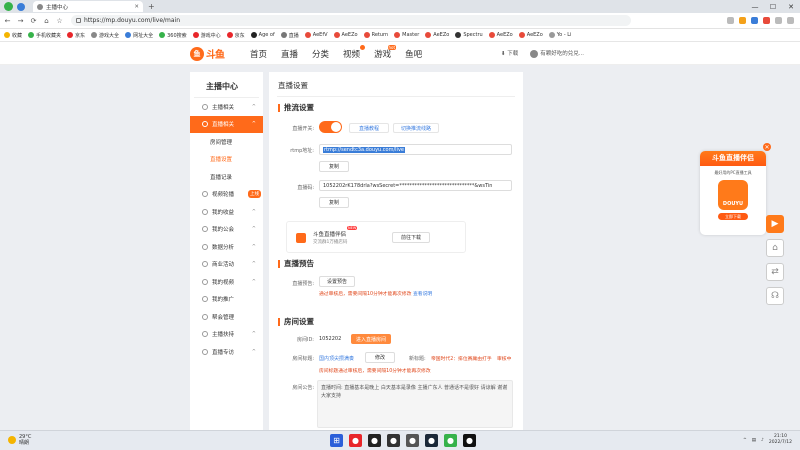 The width and height of the screenshot is (800, 450). I want to click on switch-float-icon: ⇄, so click(775, 272).